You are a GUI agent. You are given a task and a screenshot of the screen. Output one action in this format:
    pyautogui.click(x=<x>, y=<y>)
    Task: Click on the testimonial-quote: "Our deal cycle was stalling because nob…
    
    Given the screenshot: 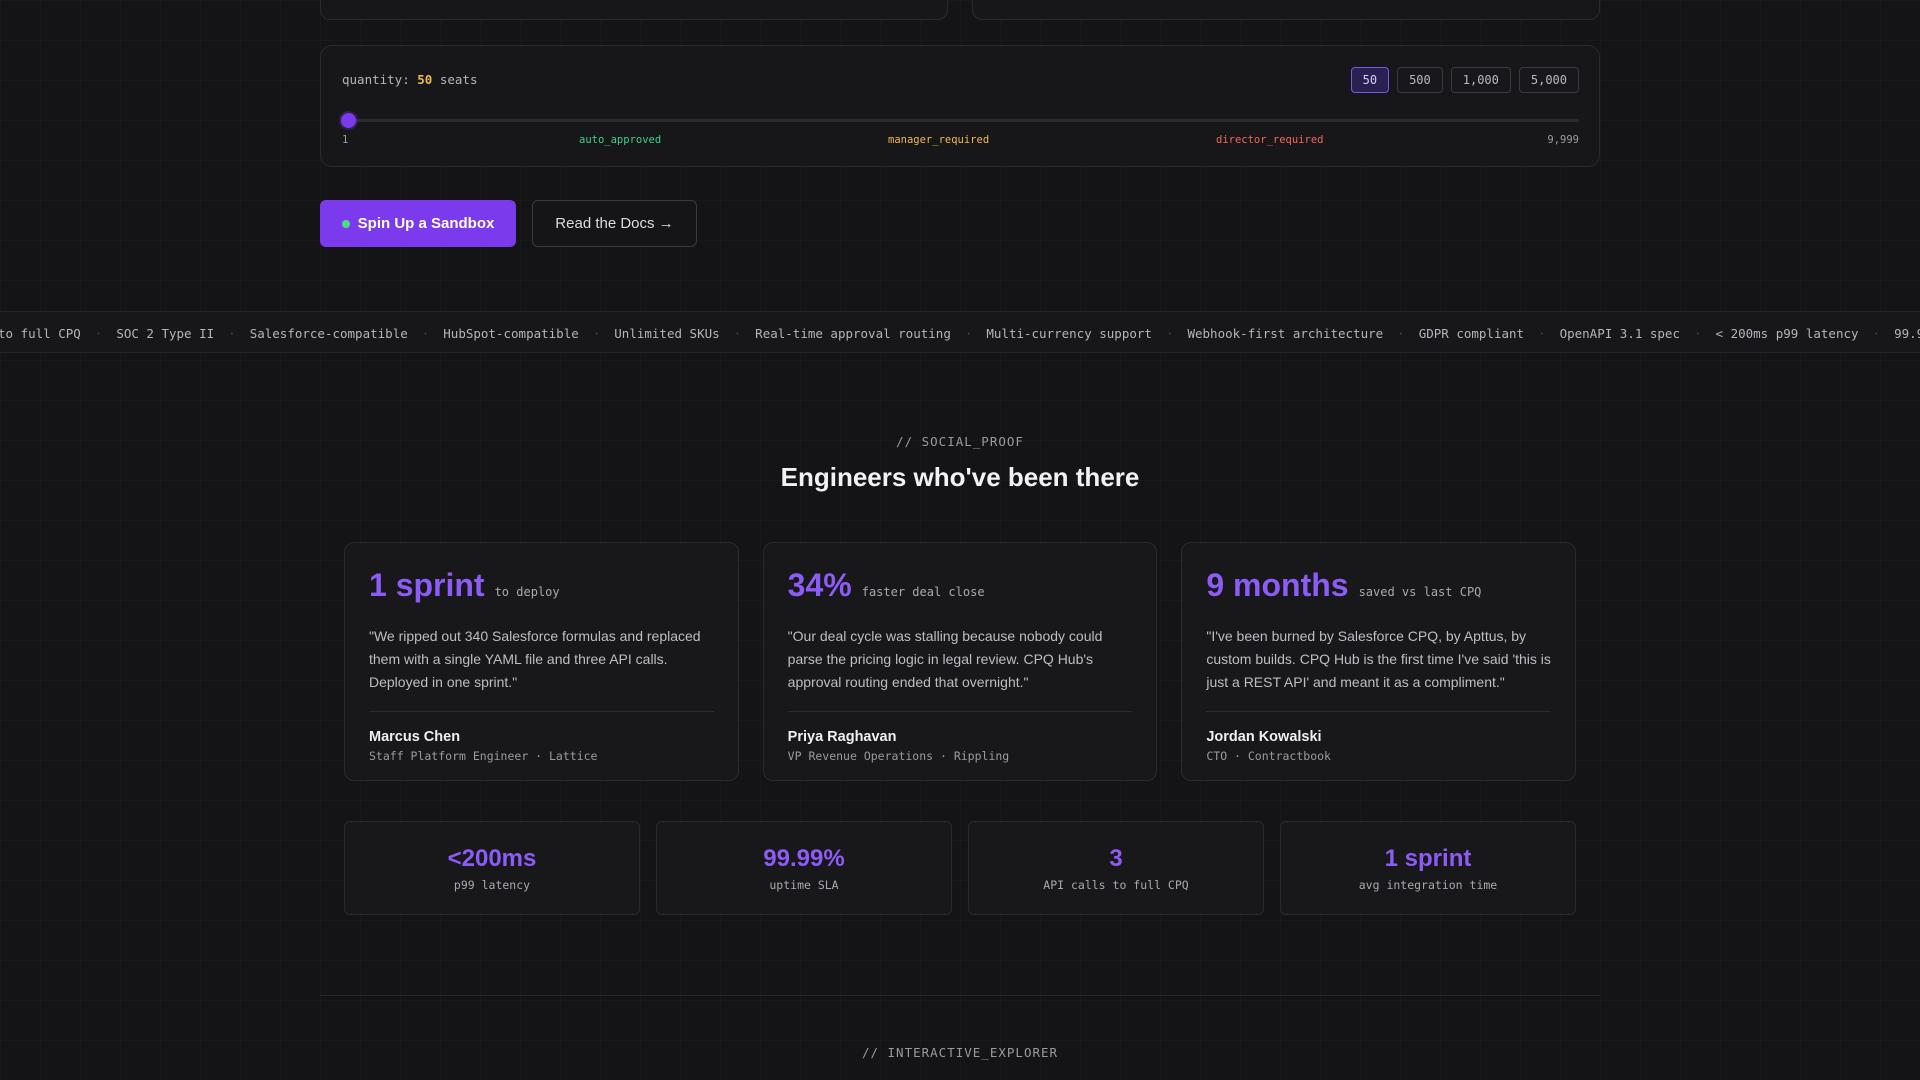 What is the action you would take?
    pyautogui.click(x=945, y=659)
    